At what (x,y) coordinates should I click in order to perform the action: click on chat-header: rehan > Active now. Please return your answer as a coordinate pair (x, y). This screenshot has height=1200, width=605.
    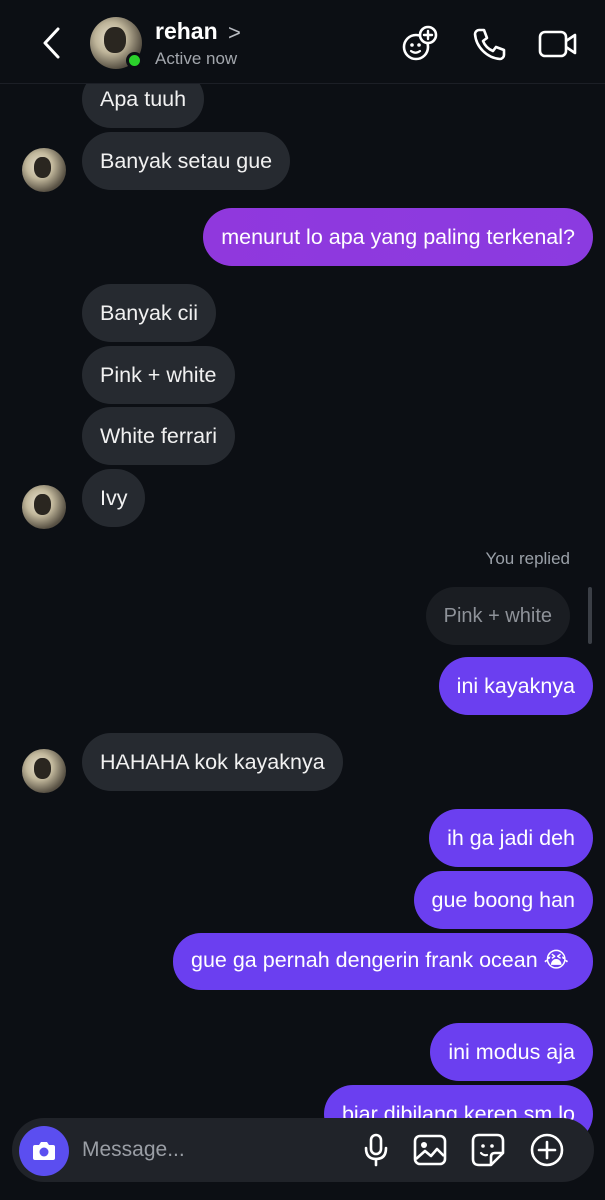
    Looking at the image, I should click on (302, 42).